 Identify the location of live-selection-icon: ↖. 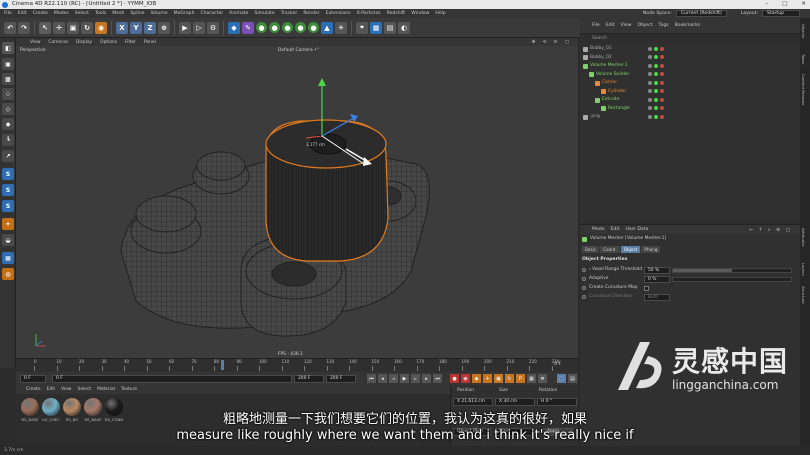
(45, 27).